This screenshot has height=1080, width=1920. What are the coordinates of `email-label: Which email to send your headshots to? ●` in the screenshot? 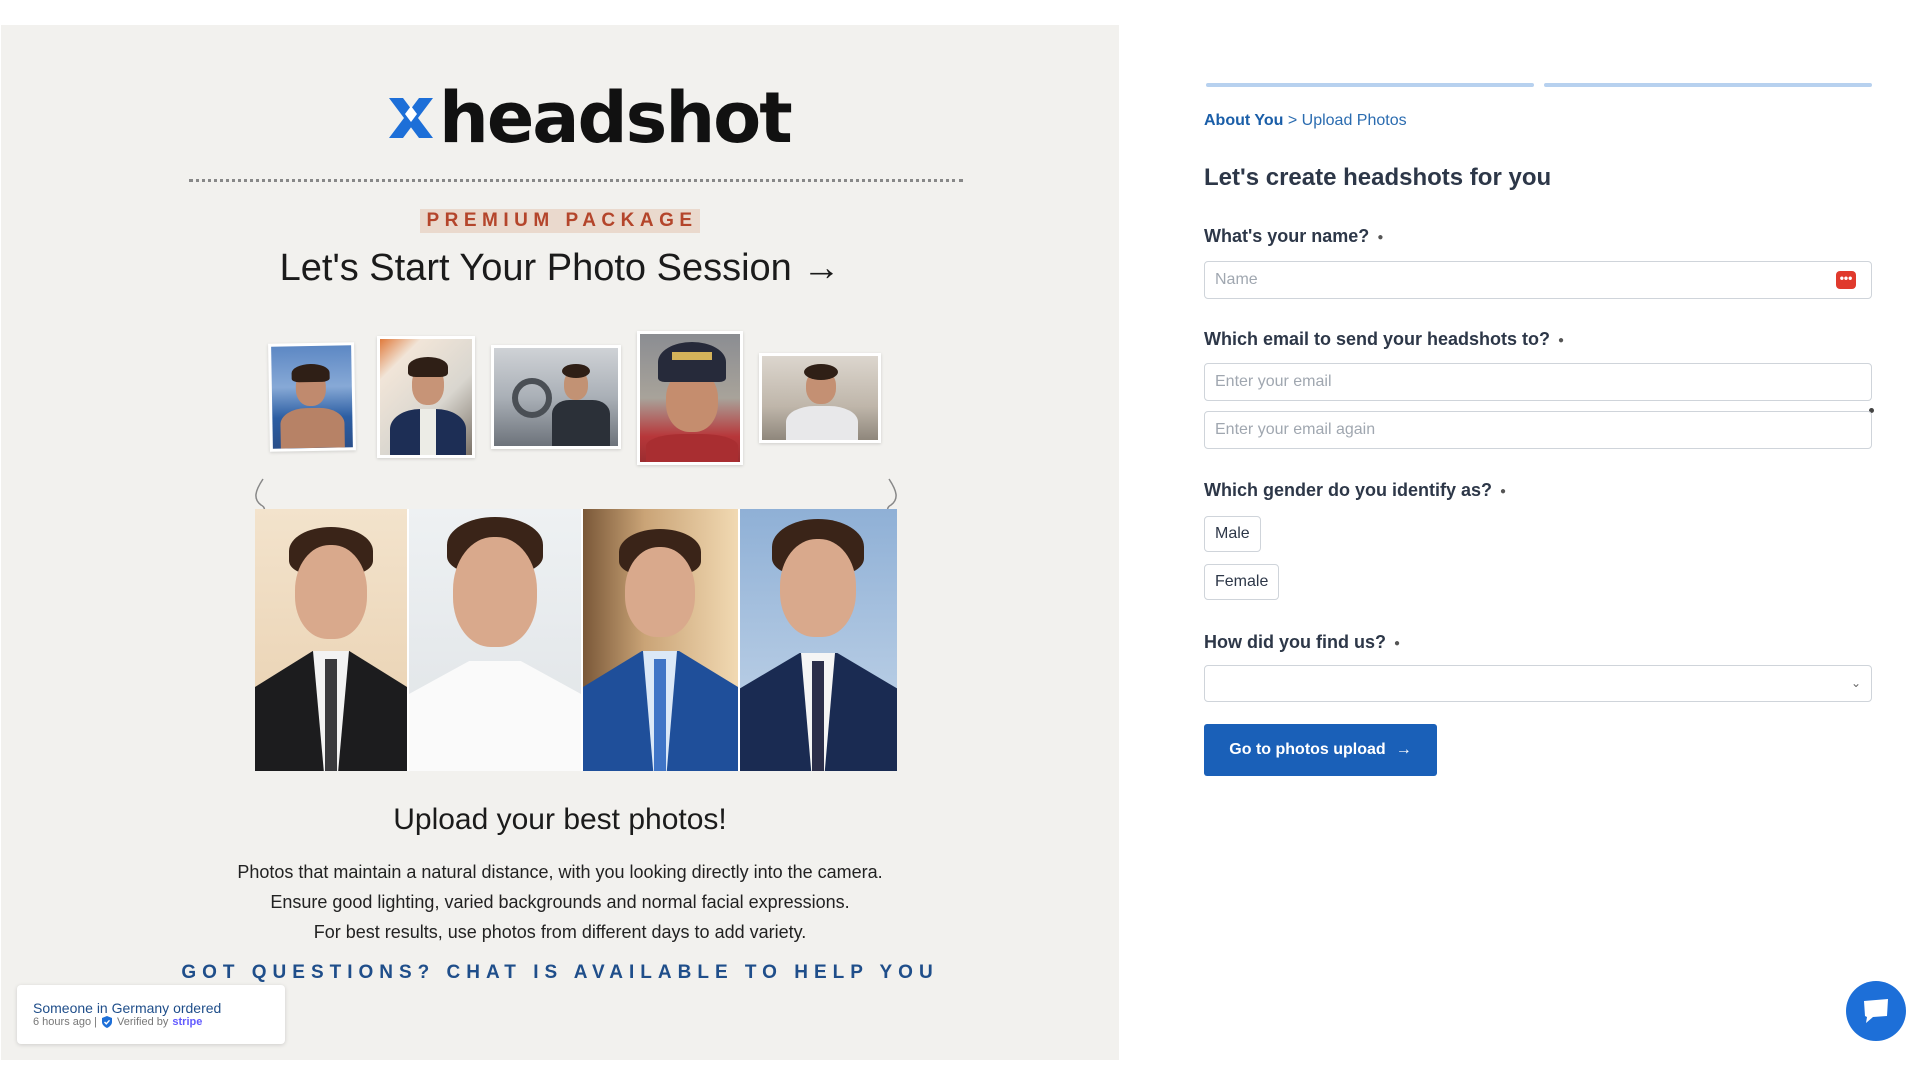 It's located at (1384, 339).